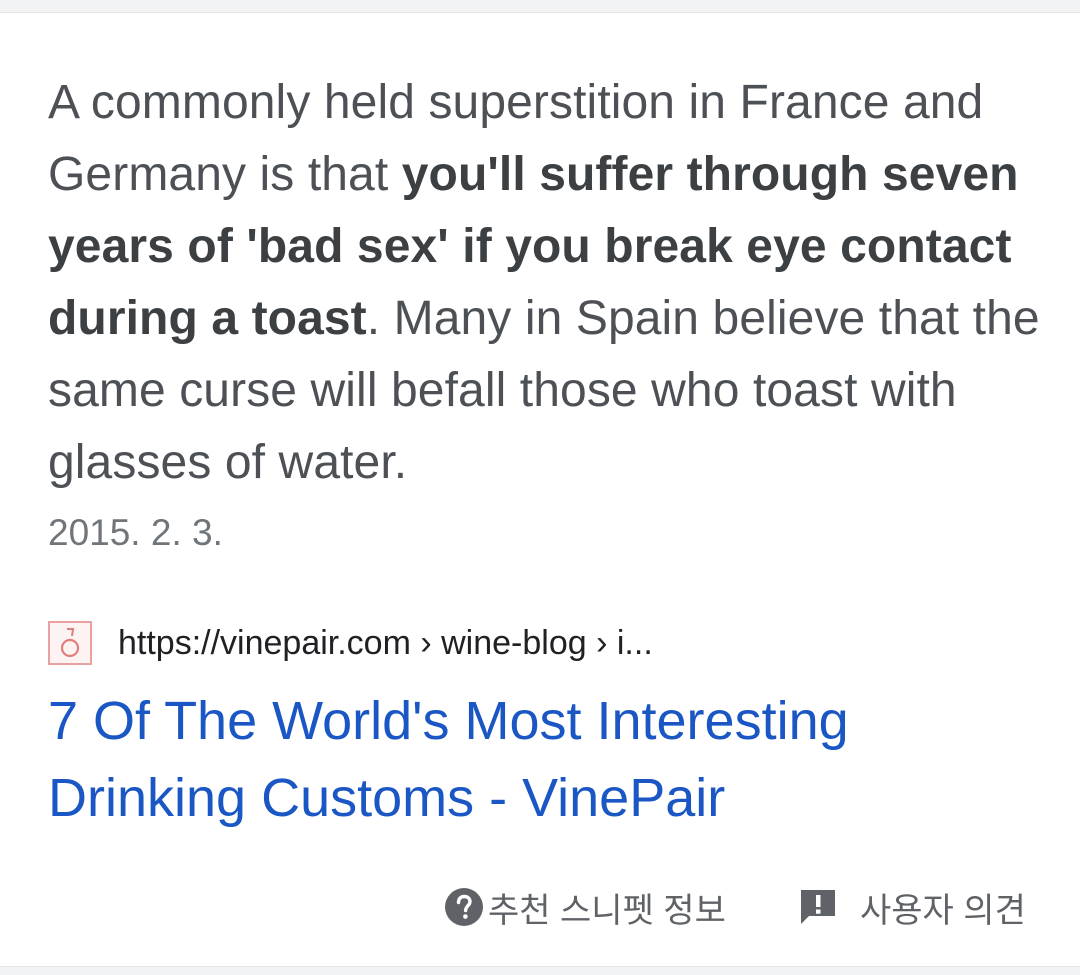 The height and width of the screenshot is (975, 1080). I want to click on about-featured-snippets-button: 추천 스니펫 정보, so click(585, 907).